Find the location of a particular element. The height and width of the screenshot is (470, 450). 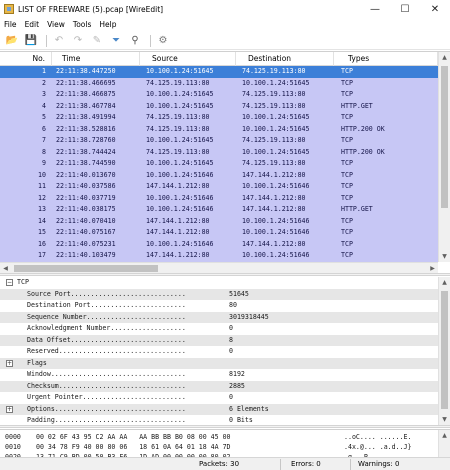

column-header-no: No. is located at coordinates (26, 59).